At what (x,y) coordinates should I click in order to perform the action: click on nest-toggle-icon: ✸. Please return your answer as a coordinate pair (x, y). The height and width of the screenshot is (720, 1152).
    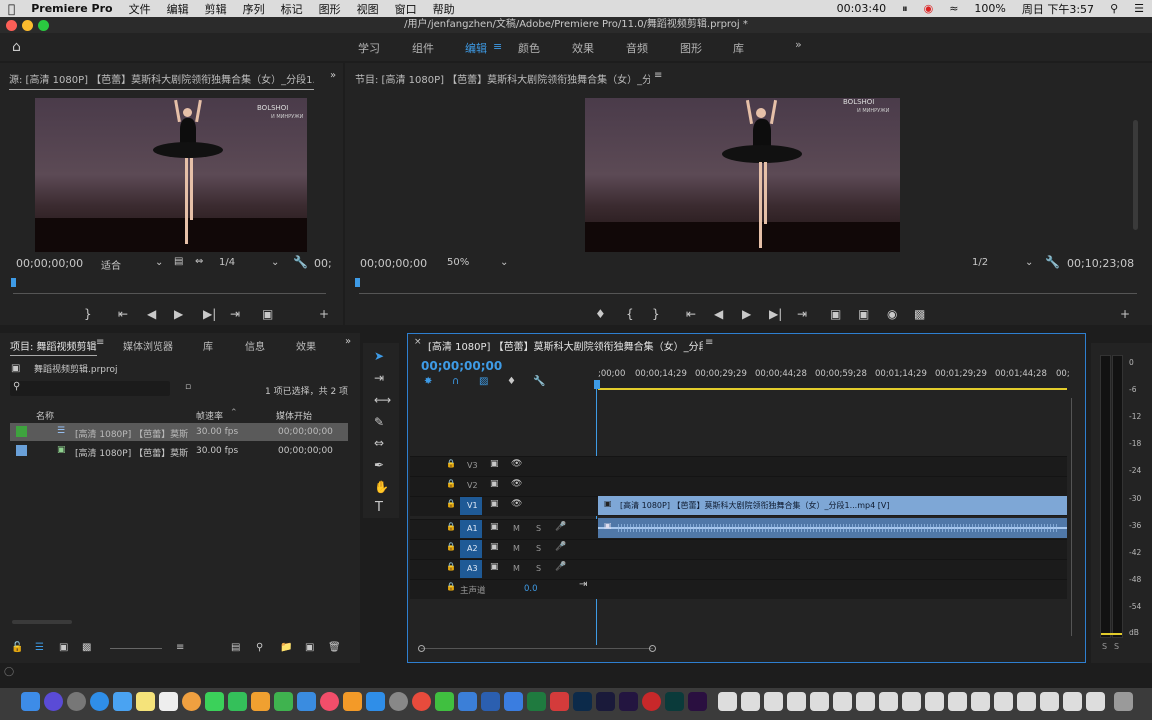
    Looking at the image, I should click on (428, 381).